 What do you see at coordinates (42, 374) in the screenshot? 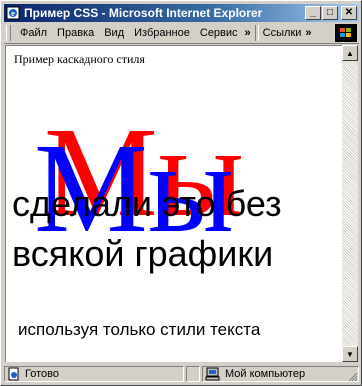
I see `status-text: Готово` at bounding box center [42, 374].